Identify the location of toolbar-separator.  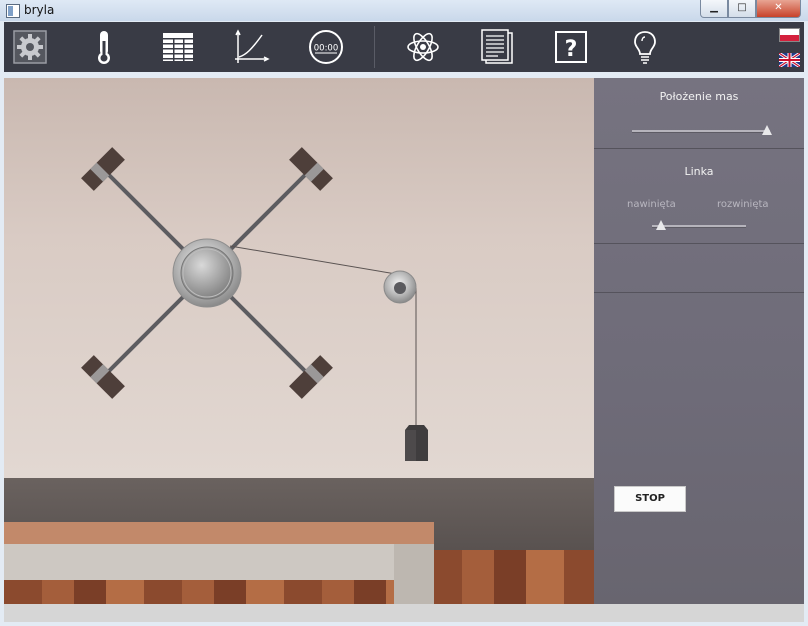
(374, 47).